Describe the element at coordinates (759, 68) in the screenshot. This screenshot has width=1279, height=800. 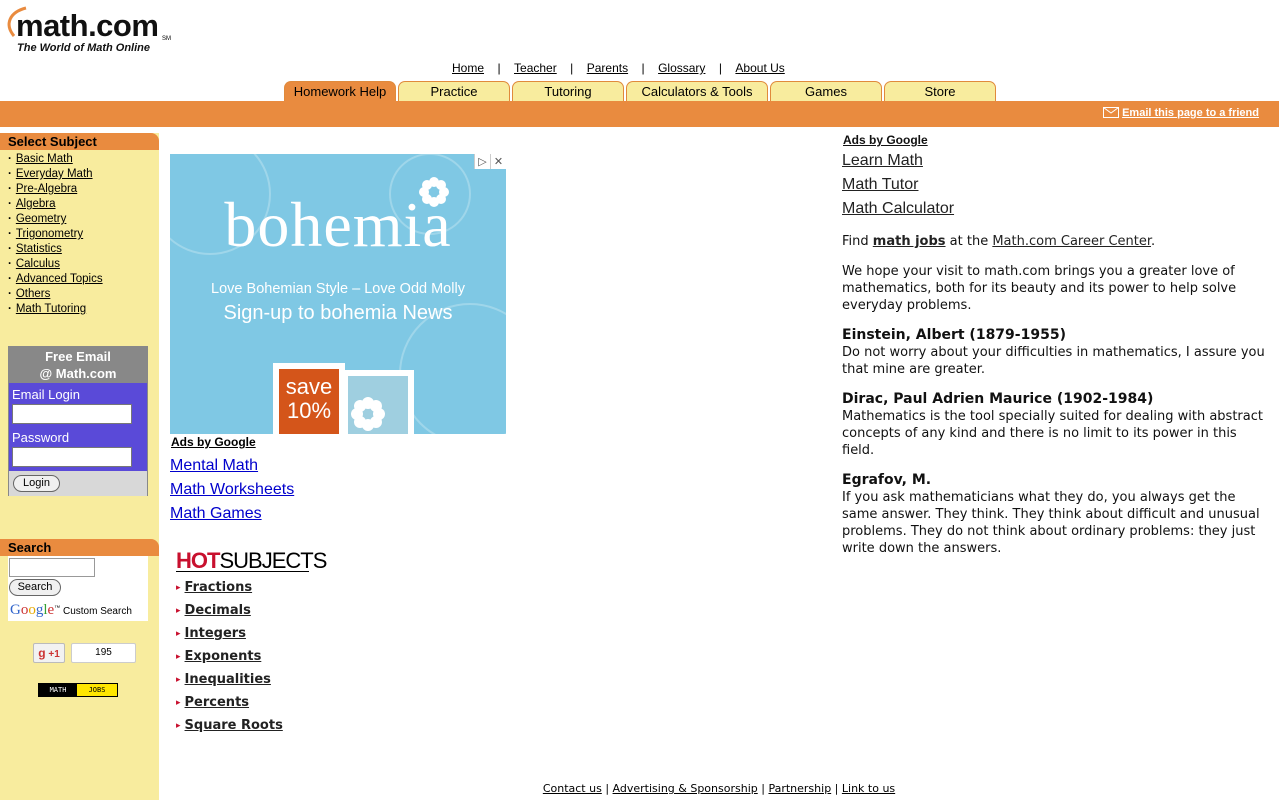
I see `nav-about-us: About Us` at that location.